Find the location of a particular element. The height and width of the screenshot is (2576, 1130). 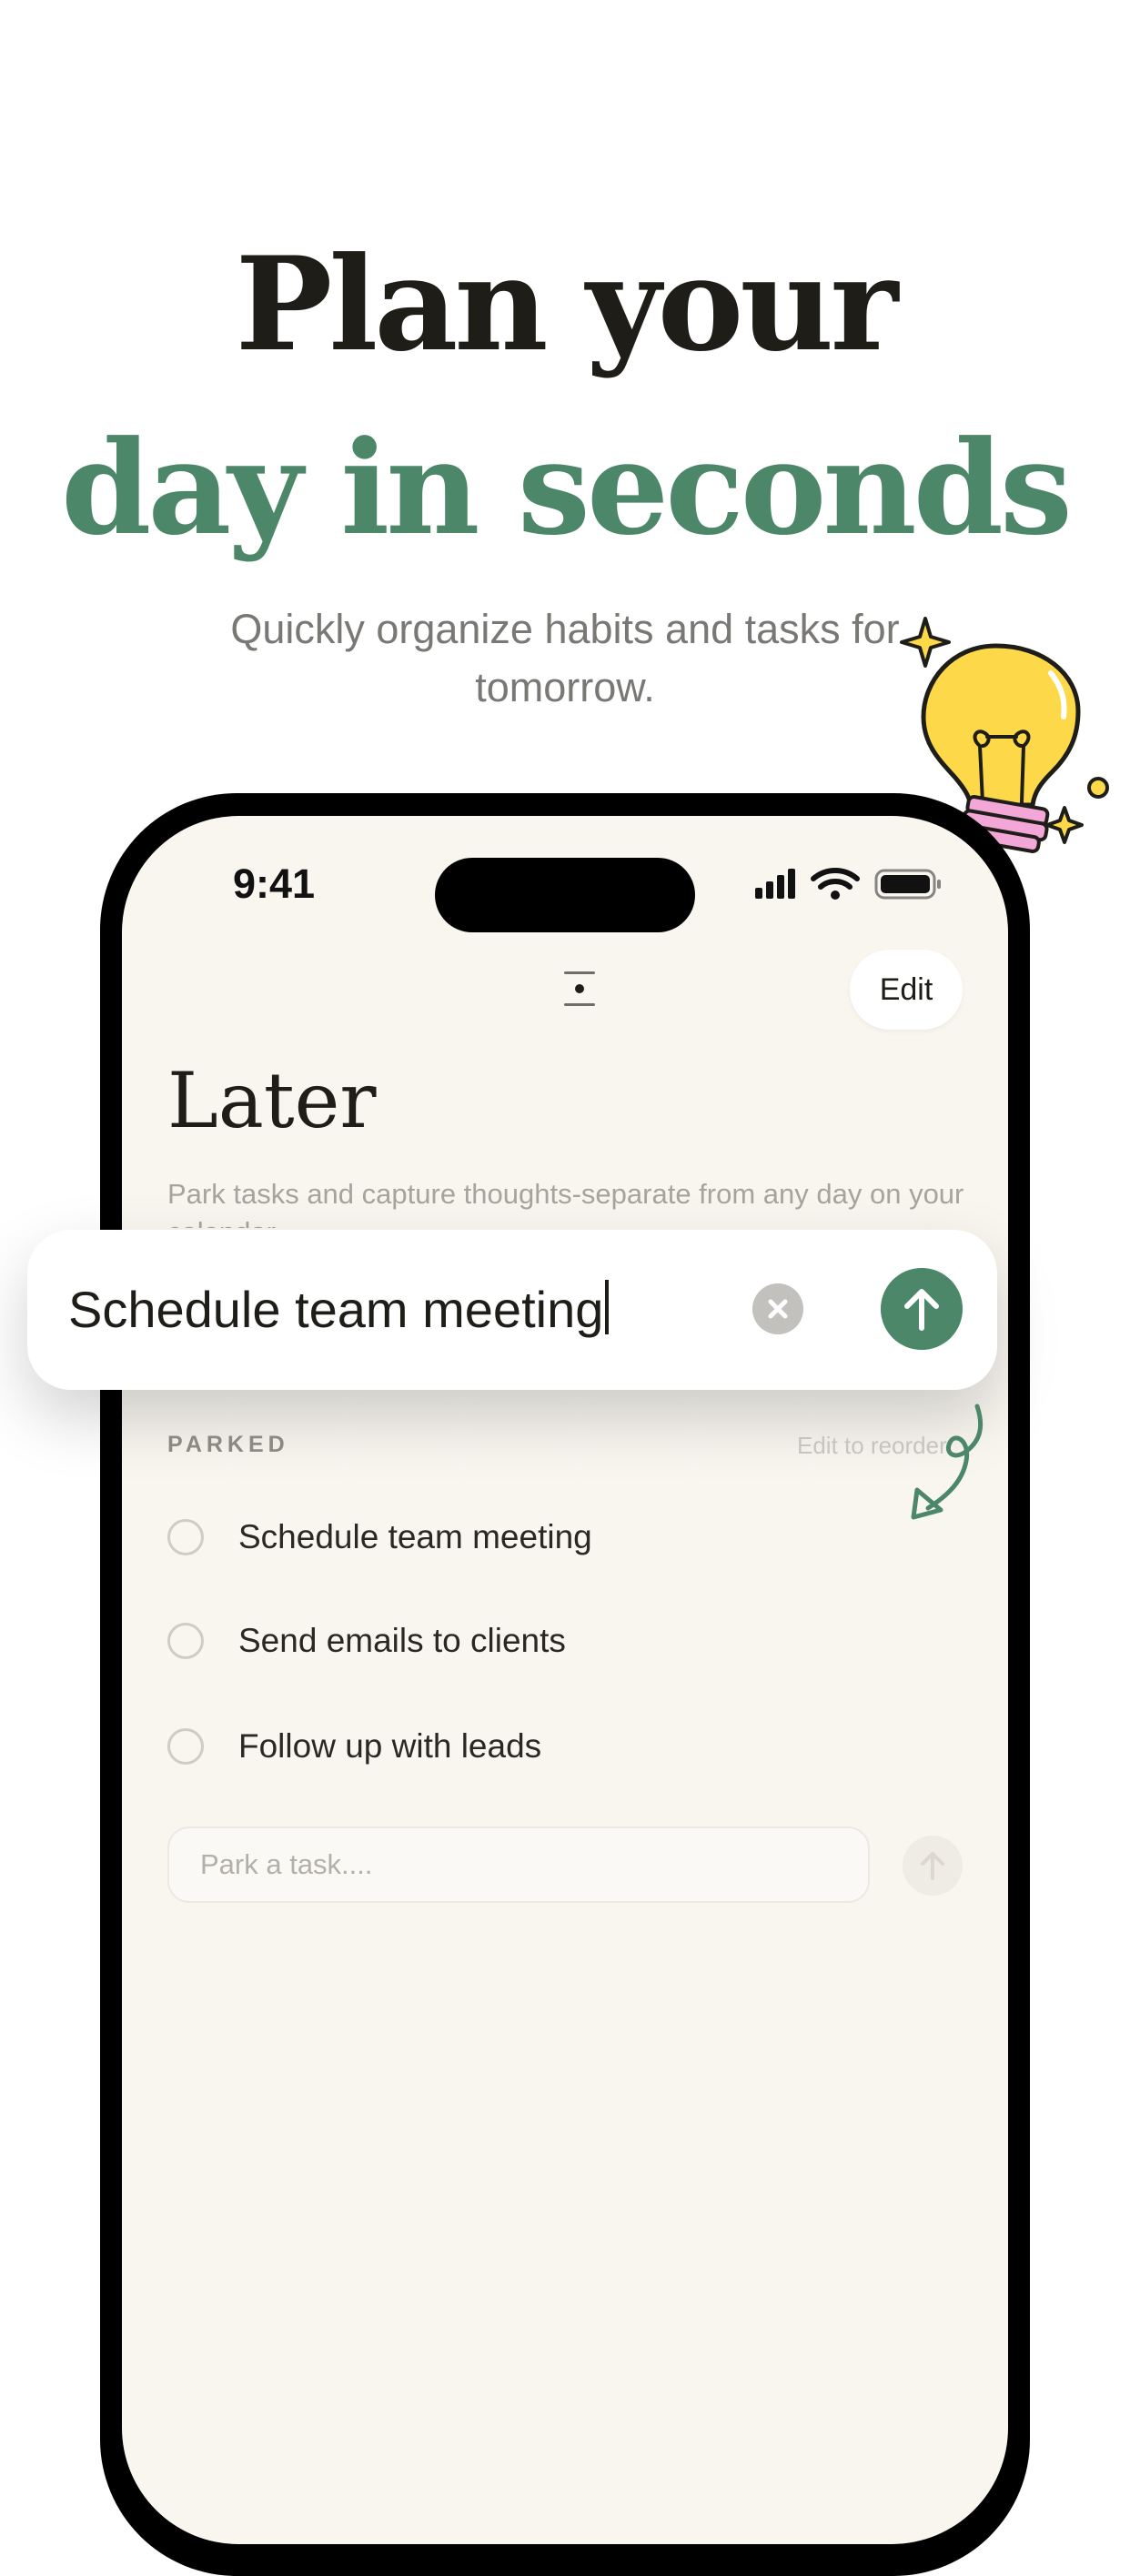

park-send-button is located at coordinates (933, 1866).